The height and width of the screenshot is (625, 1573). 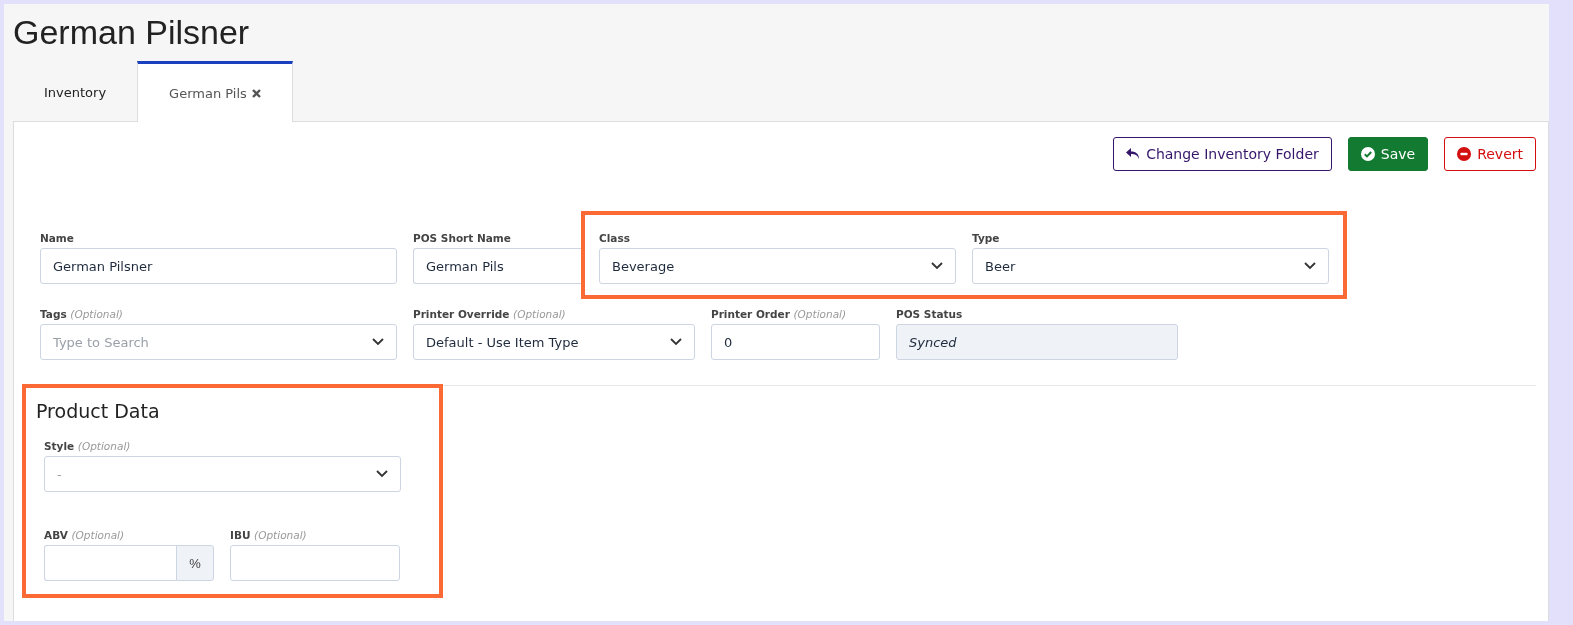 What do you see at coordinates (615, 238) in the screenshot?
I see `field-label: Class` at bounding box center [615, 238].